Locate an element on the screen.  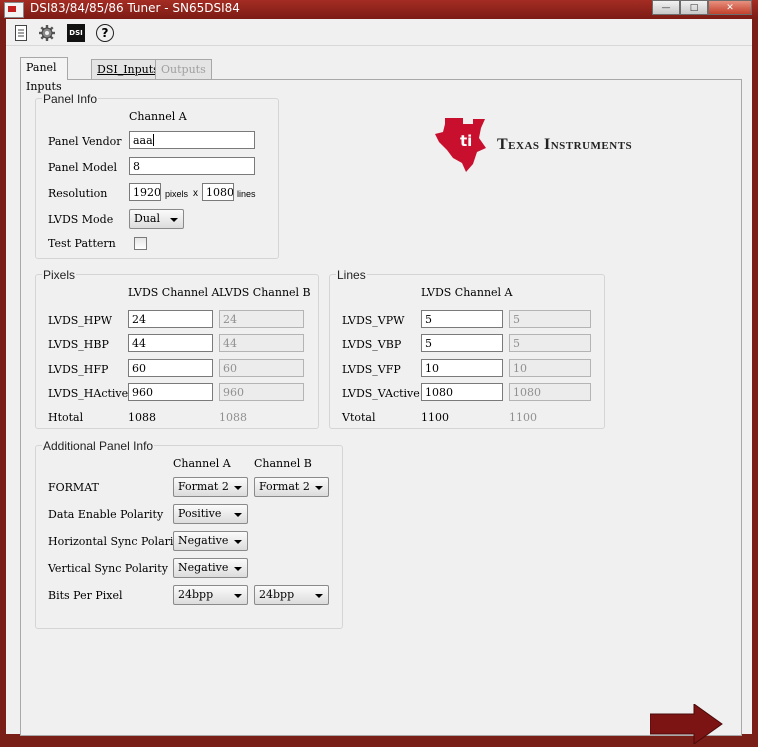
lvds-hfp-a-input: 60 is located at coordinates (170, 368).